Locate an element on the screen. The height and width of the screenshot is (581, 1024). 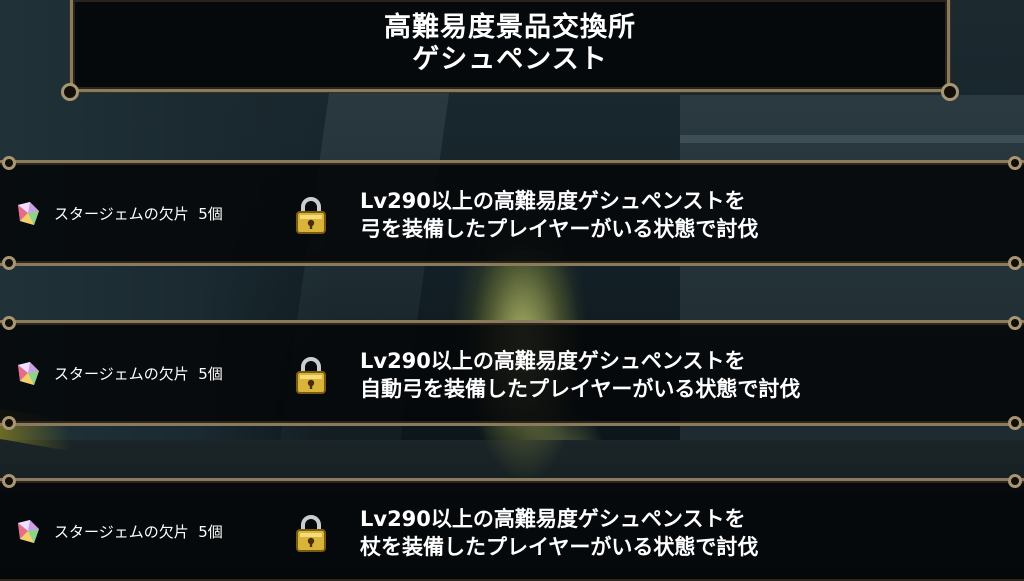
unlock-condition-line2: 自動弓を装備したプレイヤーがいる状態で討伐 is located at coordinates (580, 389).